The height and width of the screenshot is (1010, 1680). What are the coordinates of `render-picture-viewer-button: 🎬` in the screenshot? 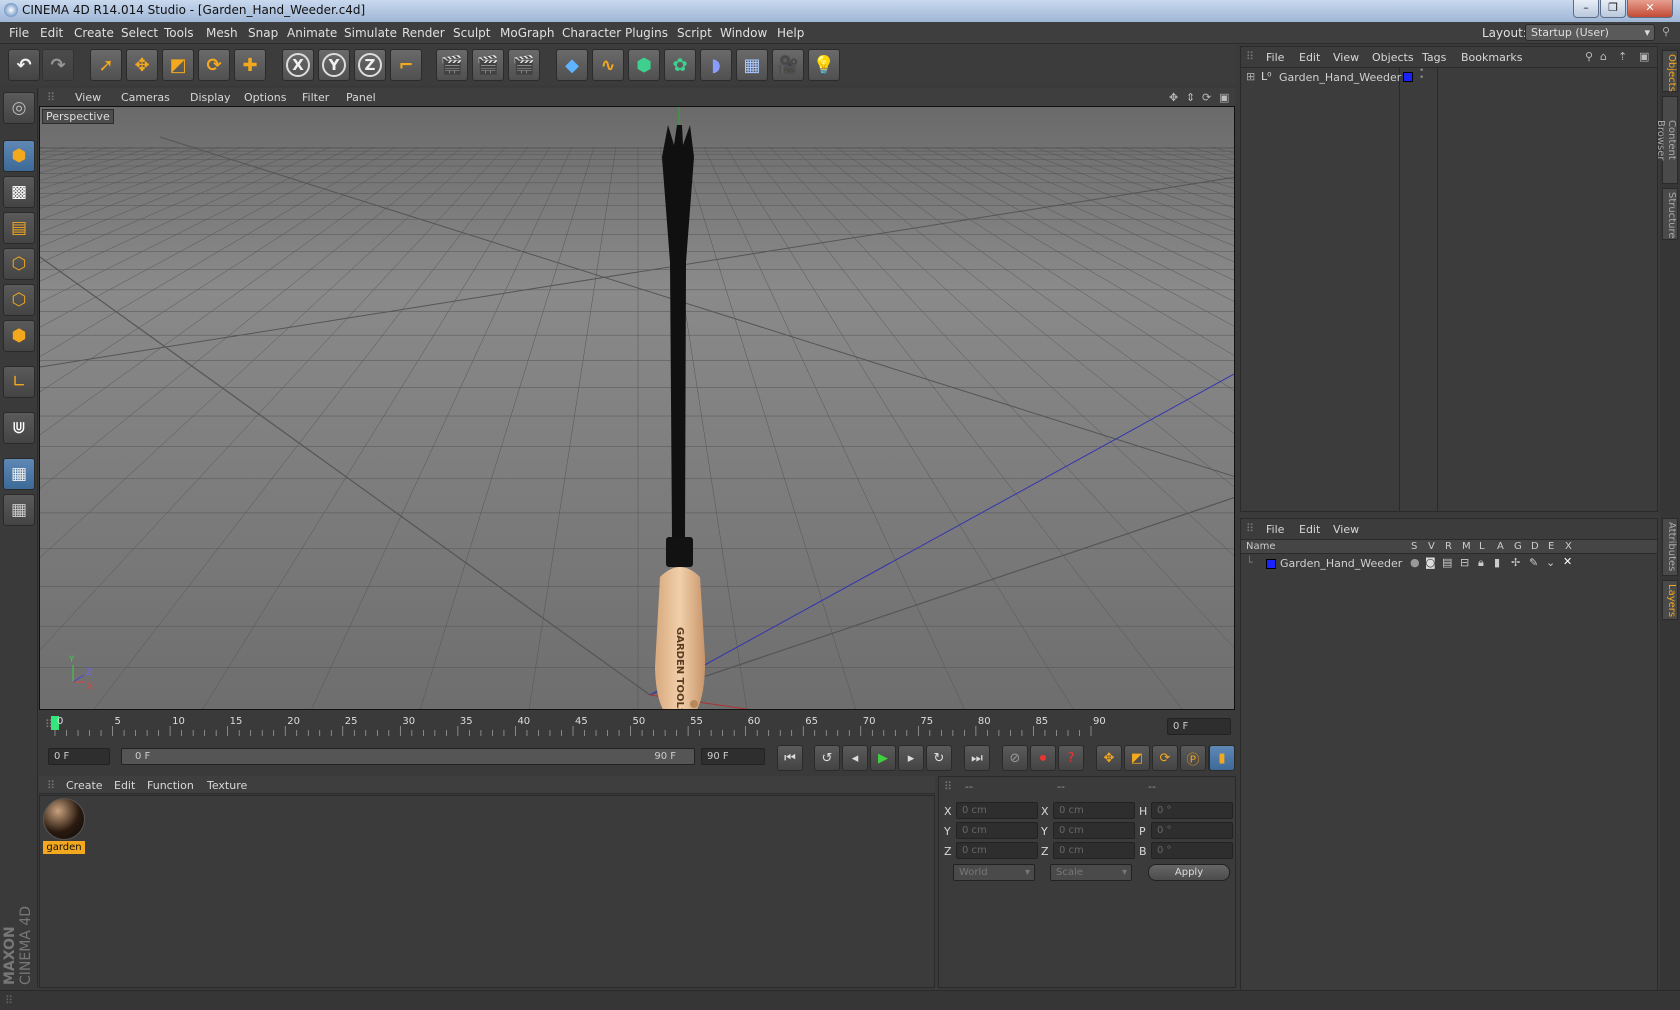 It's located at (488, 65).